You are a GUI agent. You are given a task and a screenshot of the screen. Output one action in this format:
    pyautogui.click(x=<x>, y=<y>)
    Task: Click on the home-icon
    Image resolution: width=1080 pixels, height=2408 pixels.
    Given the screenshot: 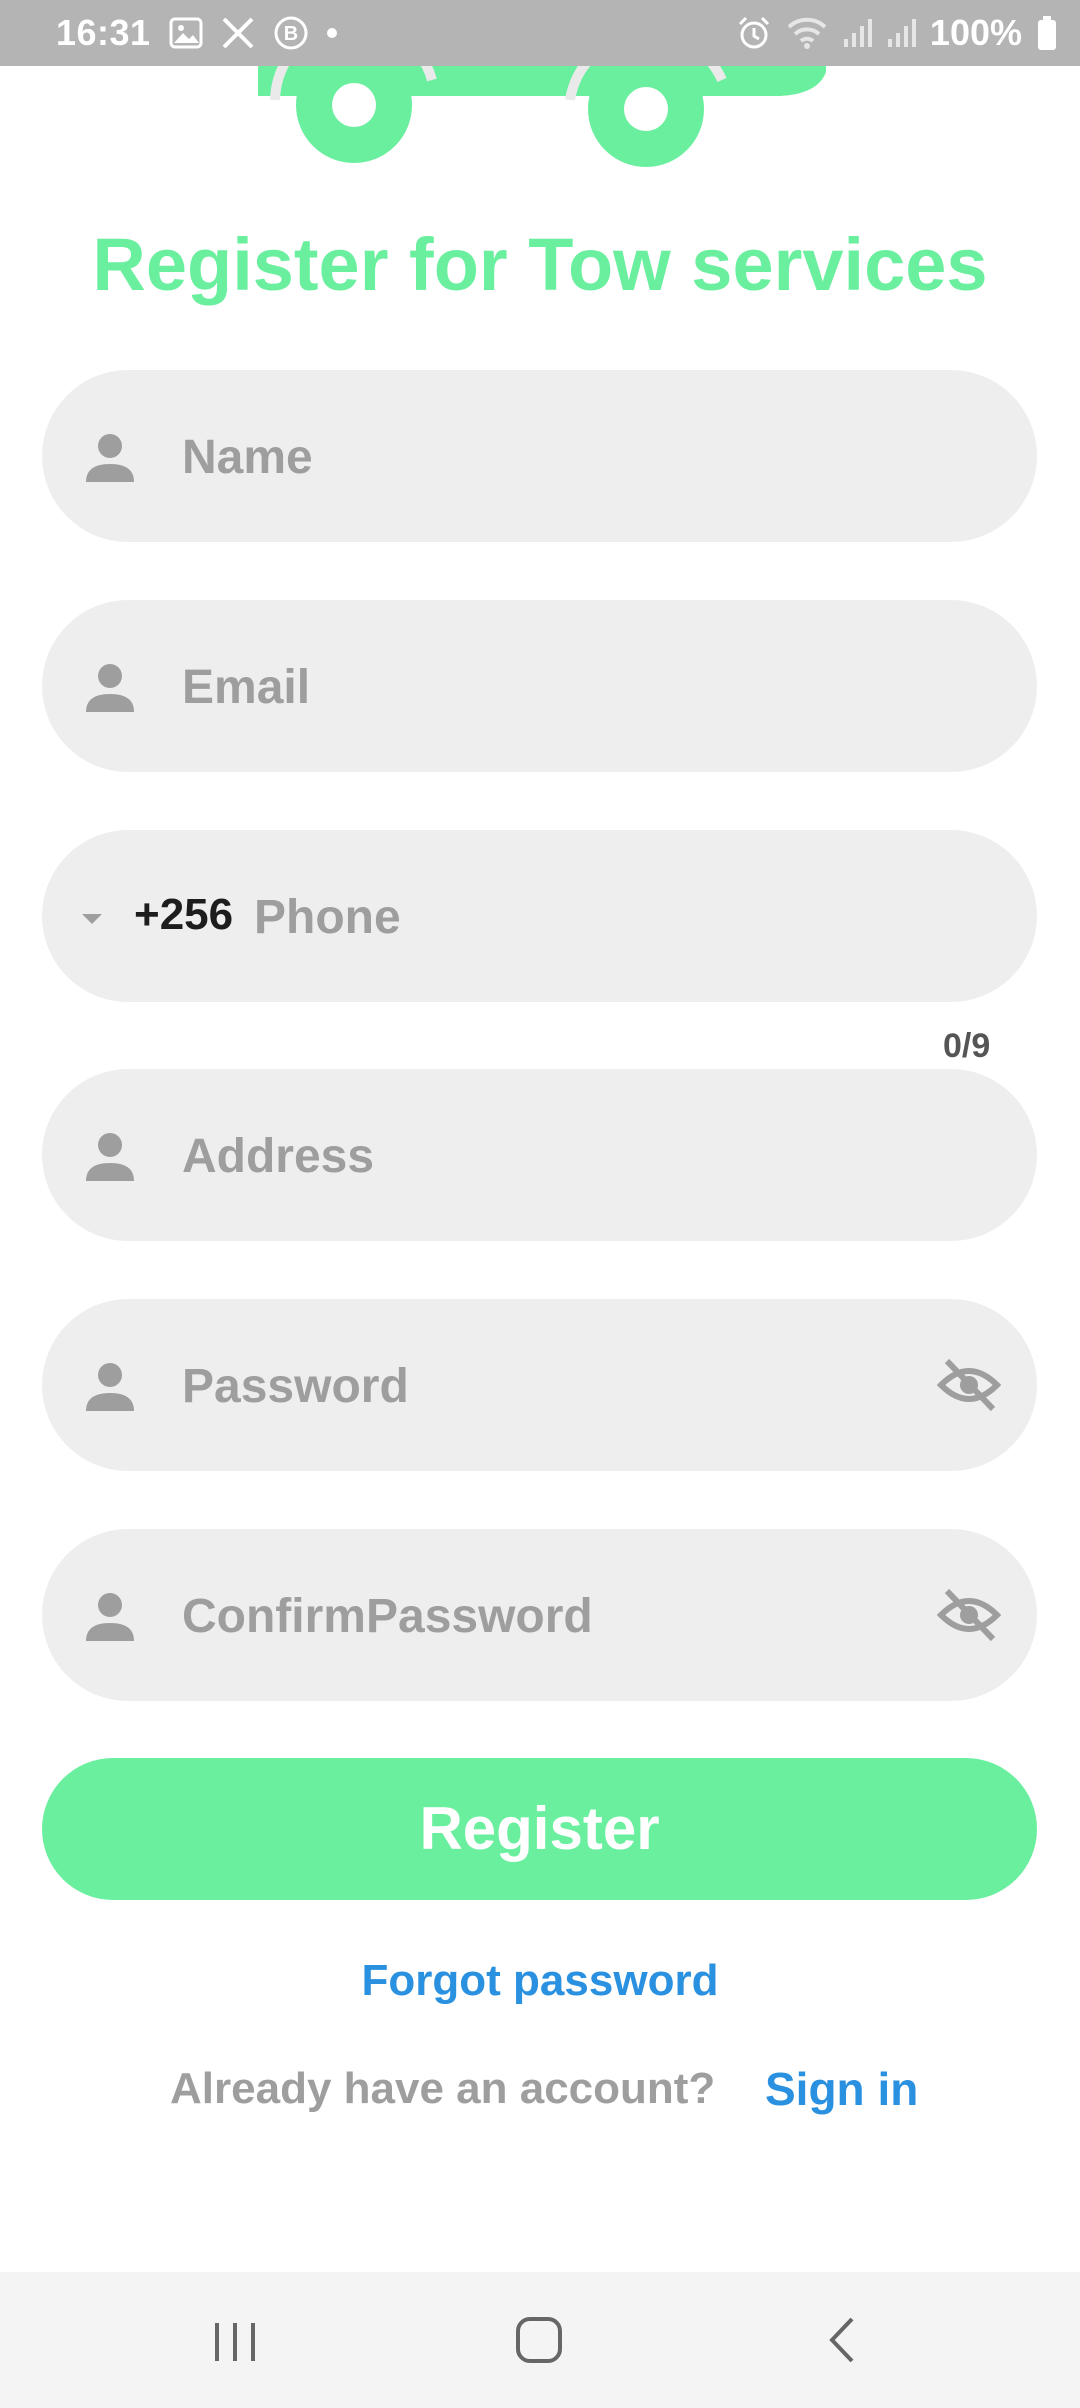 What is the action you would take?
    pyautogui.click(x=539, y=2340)
    